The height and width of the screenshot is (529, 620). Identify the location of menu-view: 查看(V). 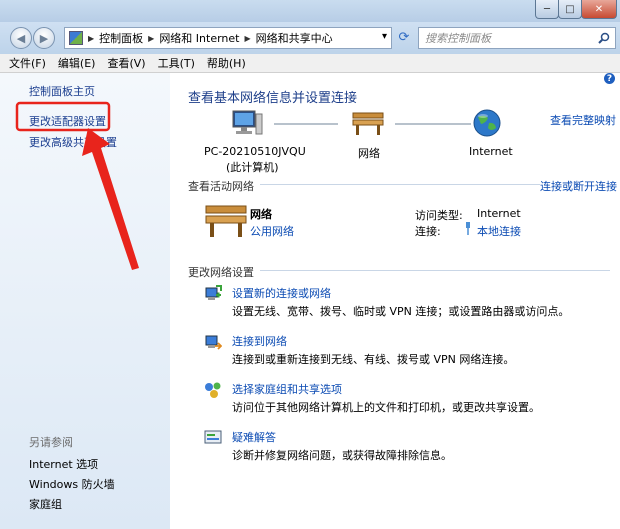
(126, 63).